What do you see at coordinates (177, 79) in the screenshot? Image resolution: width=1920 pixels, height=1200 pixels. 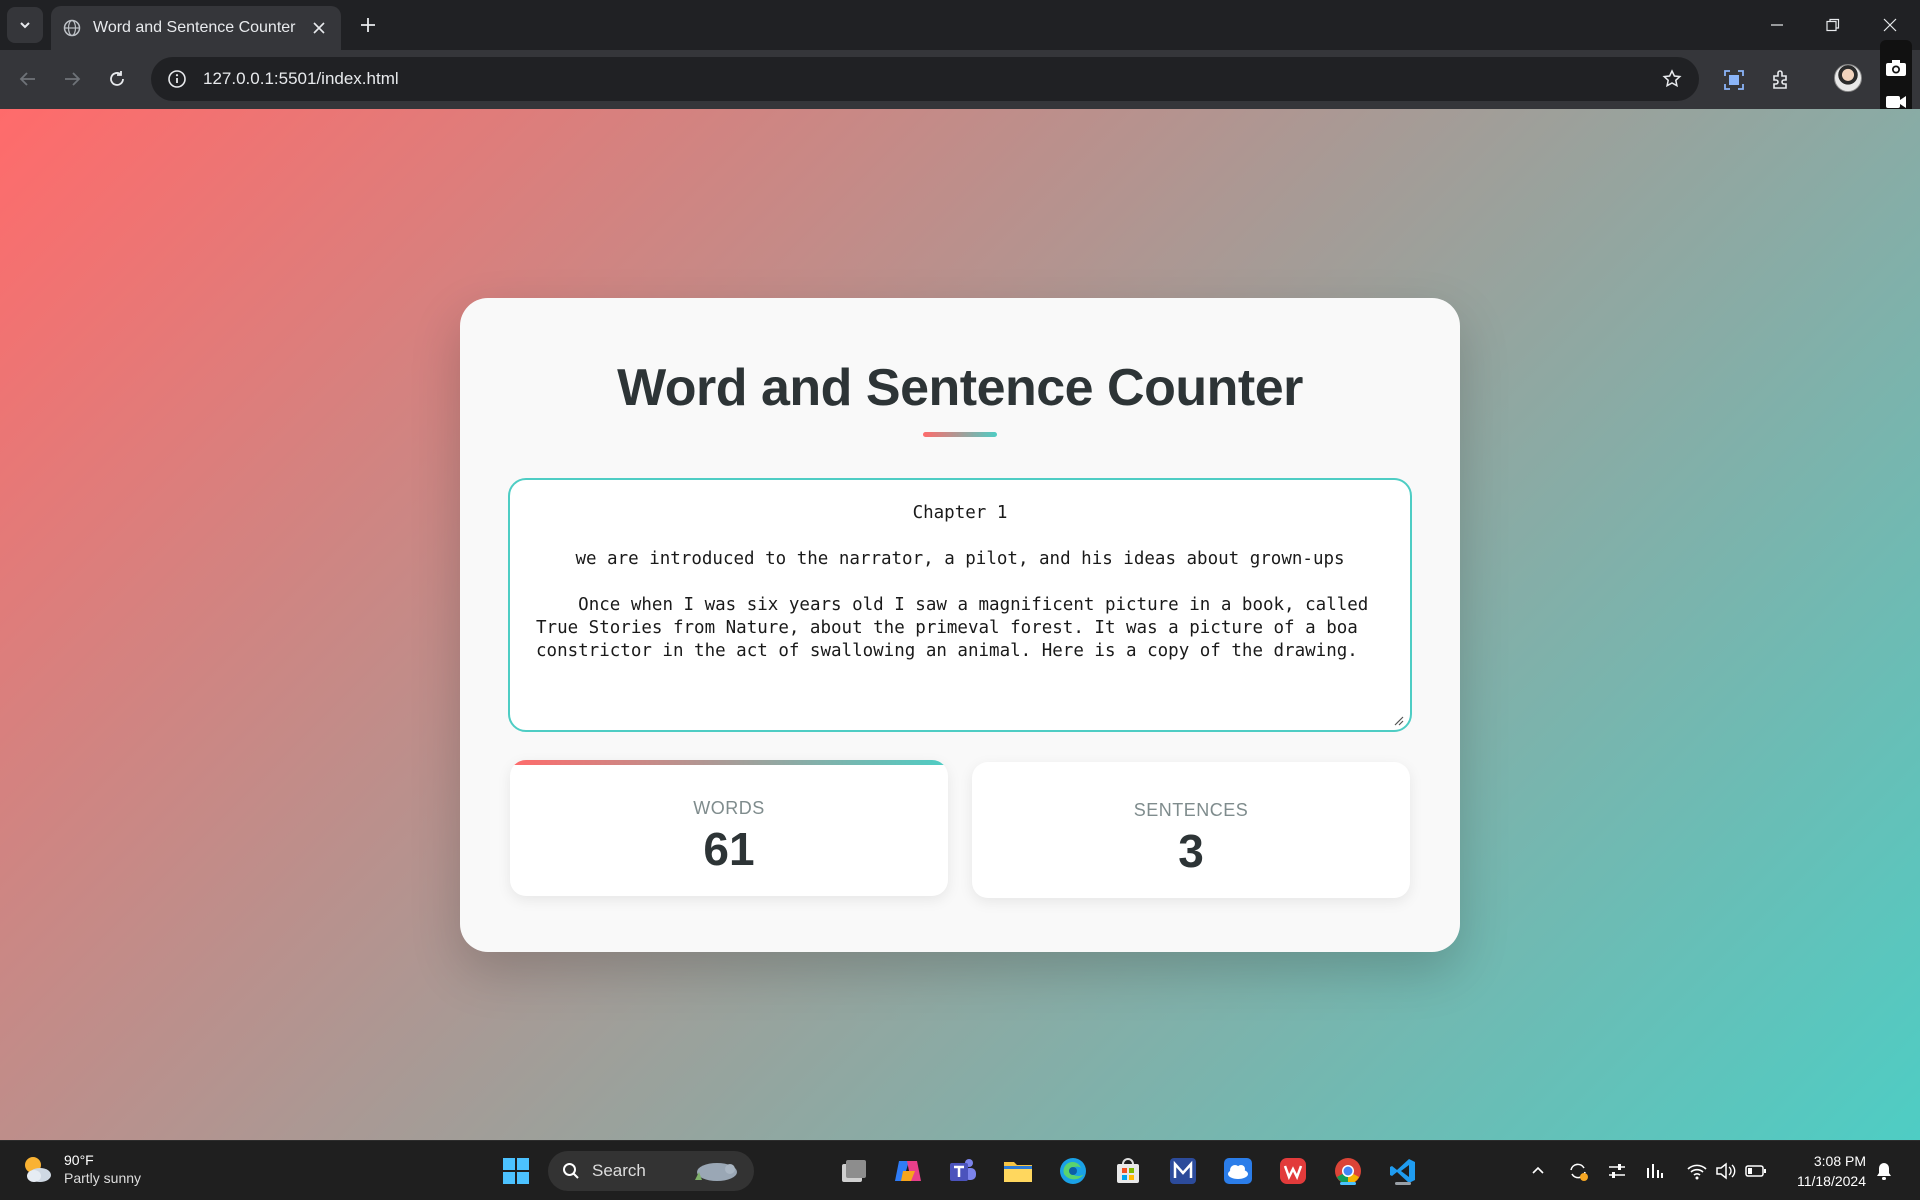 I see `site-info-icon` at bounding box center [177, 79].